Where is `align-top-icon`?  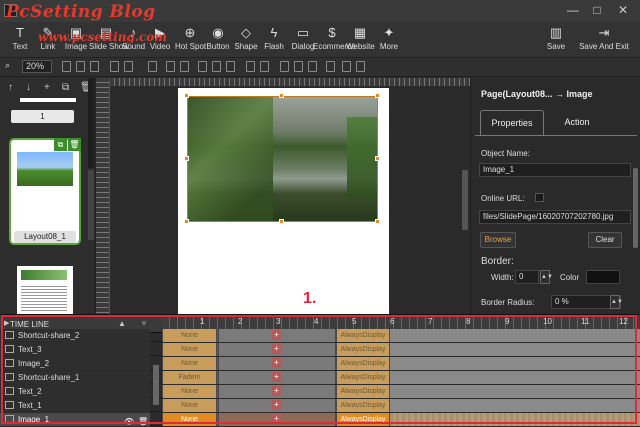
align-top-icon is located at coordinates (114, 66).